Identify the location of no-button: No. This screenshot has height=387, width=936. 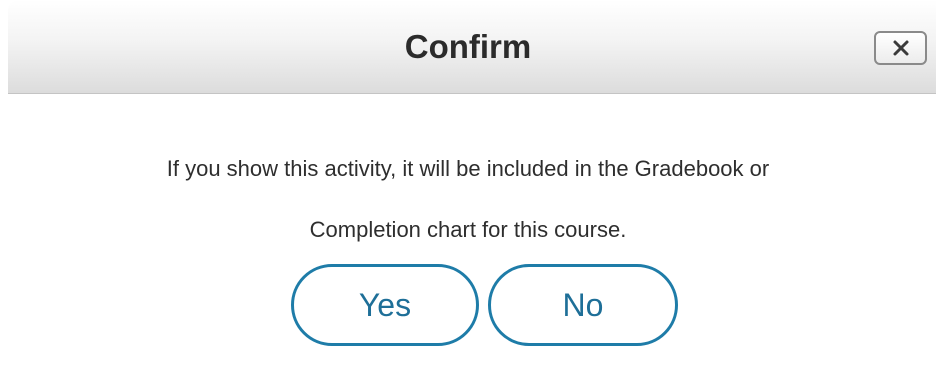
(583, 305).